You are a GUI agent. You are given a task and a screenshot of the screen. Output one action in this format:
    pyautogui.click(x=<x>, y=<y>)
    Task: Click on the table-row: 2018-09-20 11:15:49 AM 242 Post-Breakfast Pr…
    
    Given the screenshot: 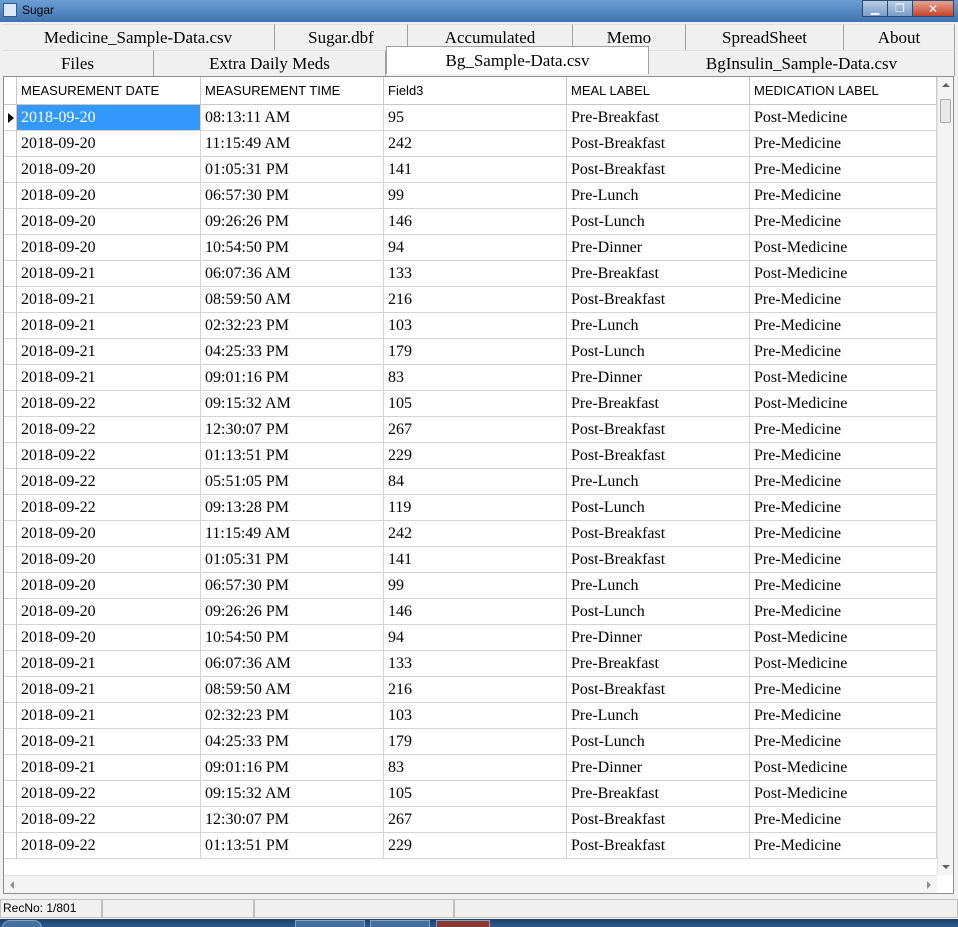 What is the action you would take?
    pyautogui.click(x=470, y=534)
    